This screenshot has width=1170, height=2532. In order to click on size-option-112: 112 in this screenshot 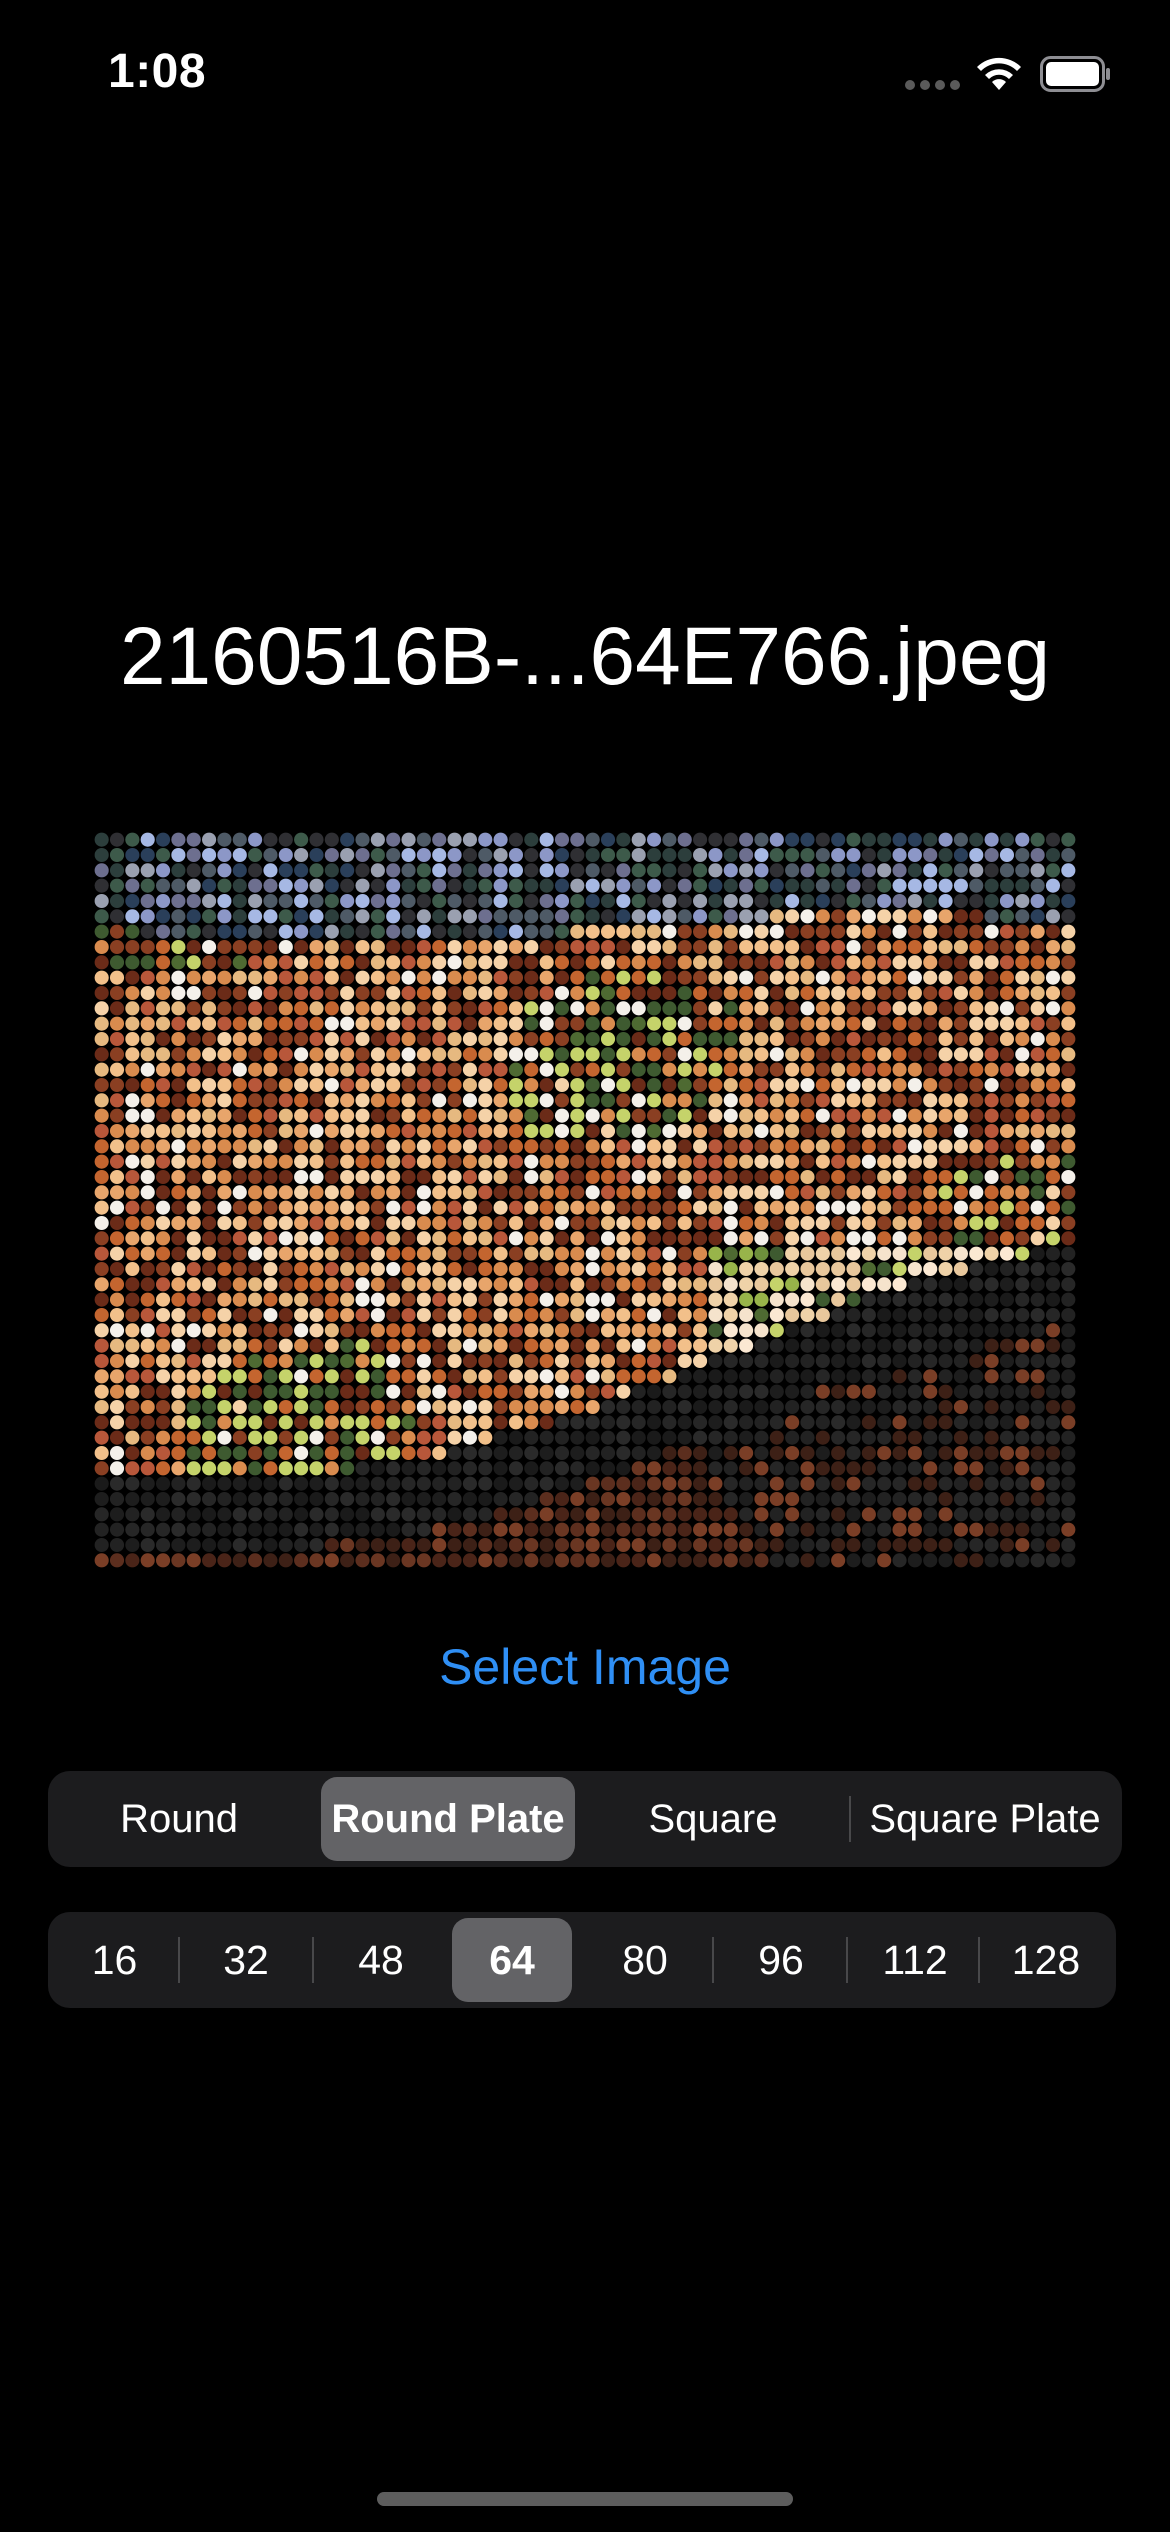, I will do `click(915, 1960)`.